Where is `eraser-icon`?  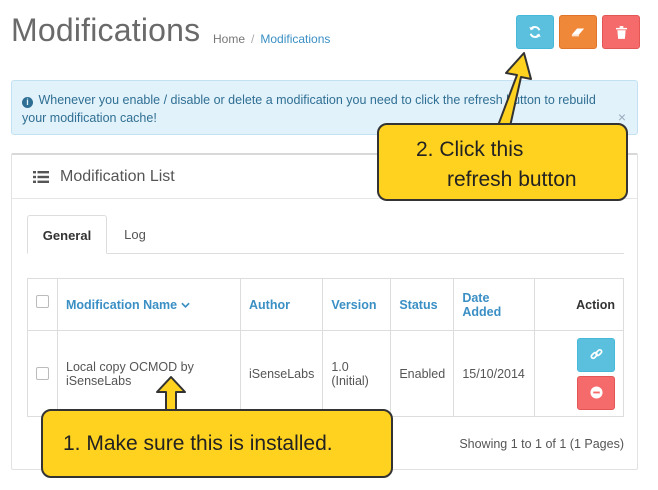 eraser-icon is located at coordinates (578, 32).